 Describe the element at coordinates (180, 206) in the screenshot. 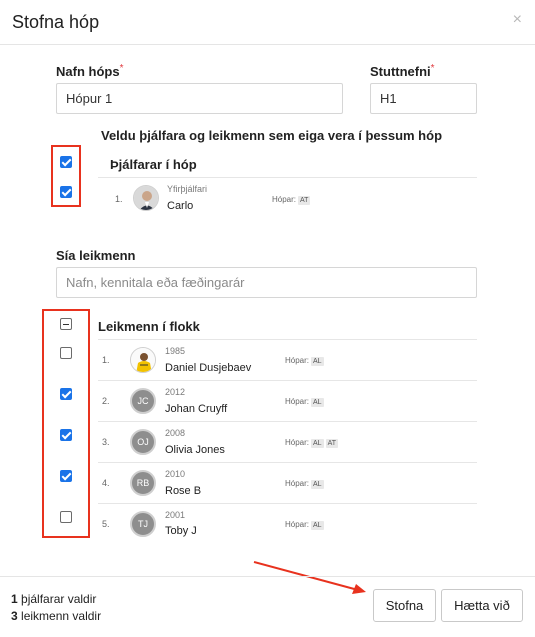

I see `coach-name: Carlo` at that location.